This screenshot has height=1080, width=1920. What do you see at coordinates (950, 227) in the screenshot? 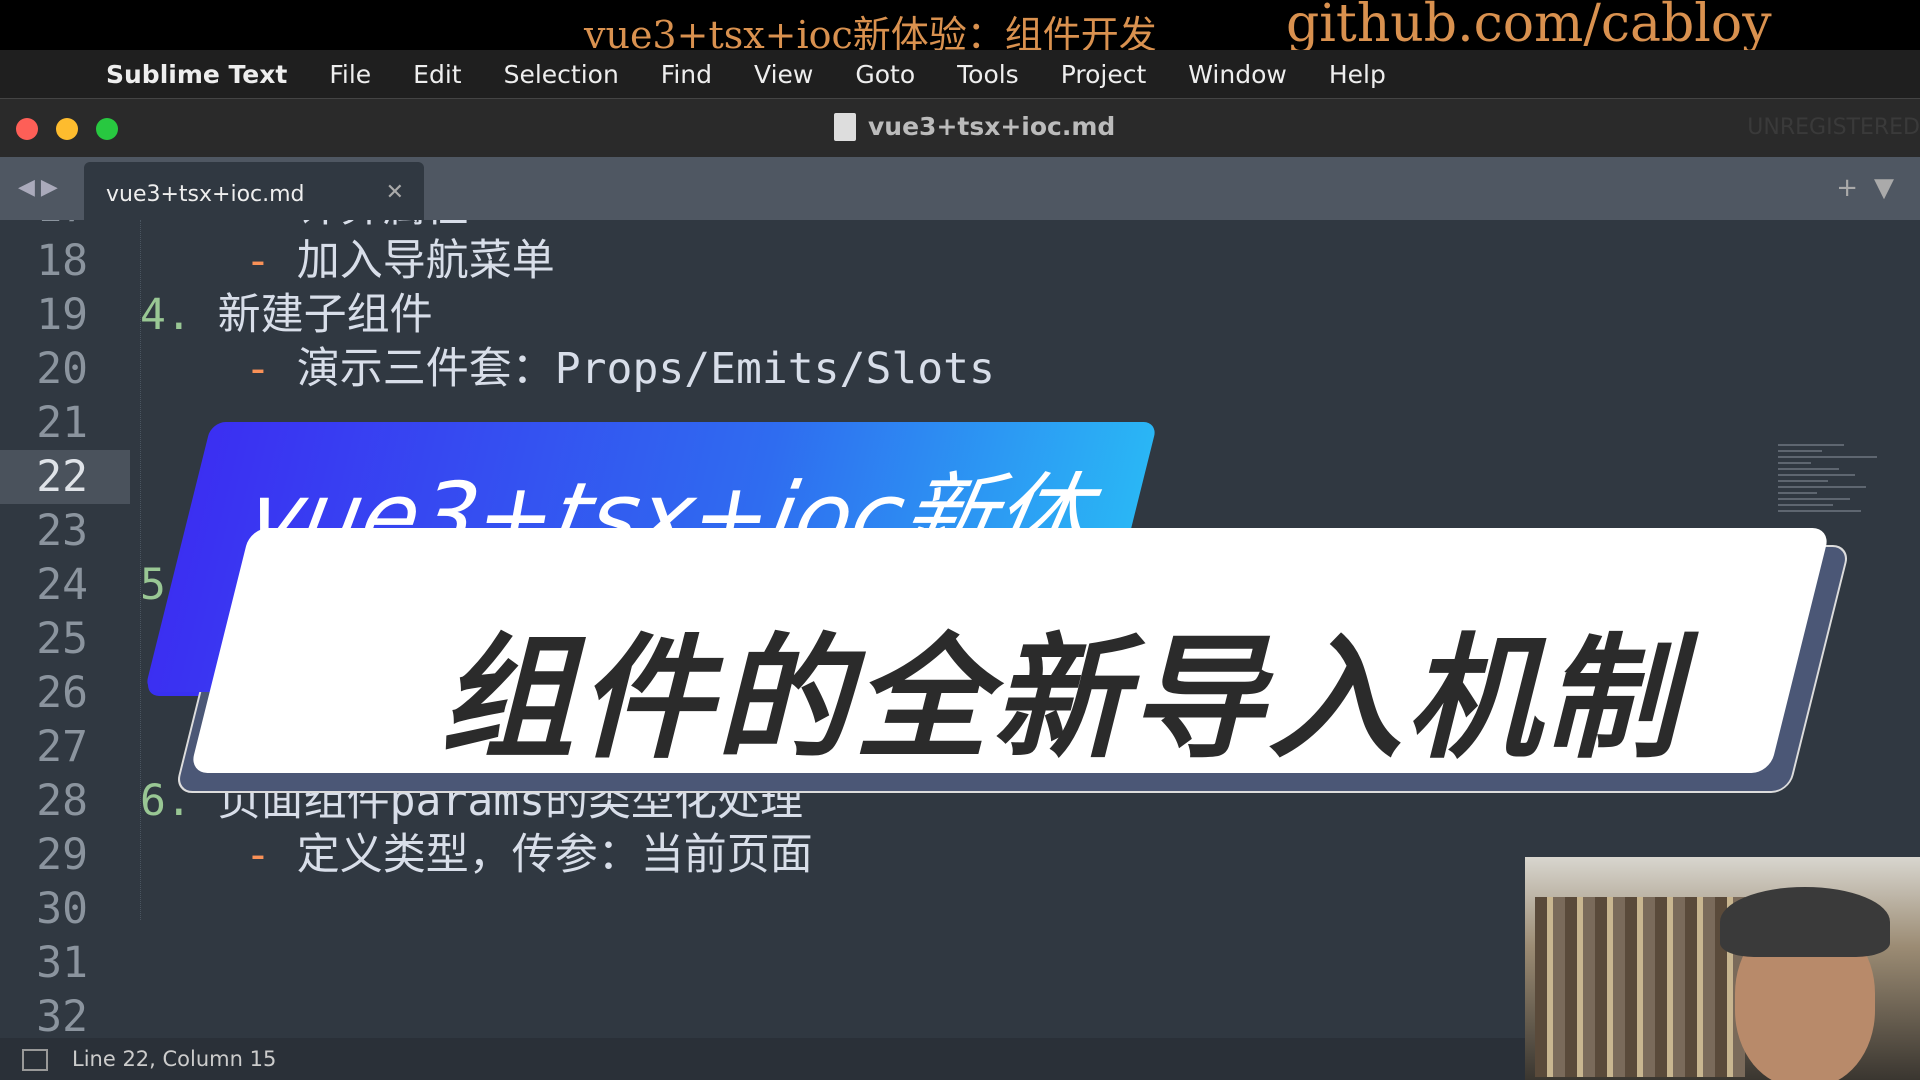
I see `code-line: 17 - 计算属性` at bounding box center [950, 227].